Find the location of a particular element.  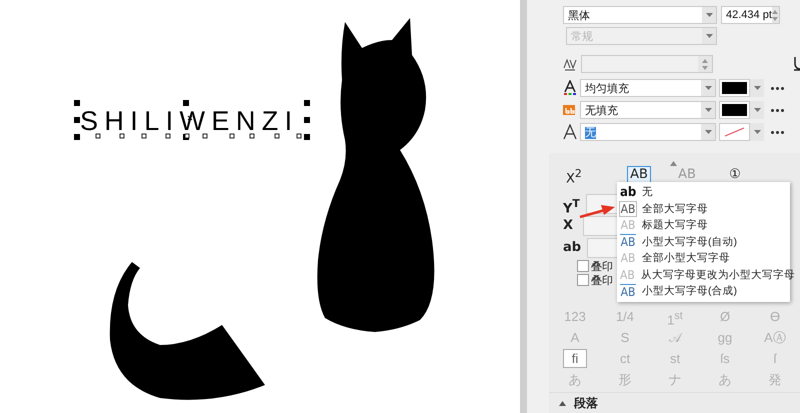

offset-label: ab is located at coordinates (572, 248).